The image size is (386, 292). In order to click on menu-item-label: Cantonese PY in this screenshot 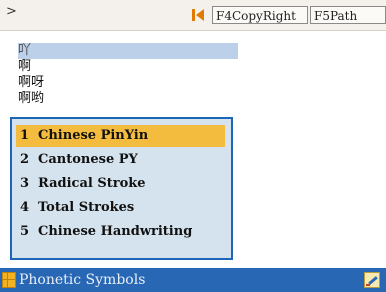, I will do `click(88, 159)`.